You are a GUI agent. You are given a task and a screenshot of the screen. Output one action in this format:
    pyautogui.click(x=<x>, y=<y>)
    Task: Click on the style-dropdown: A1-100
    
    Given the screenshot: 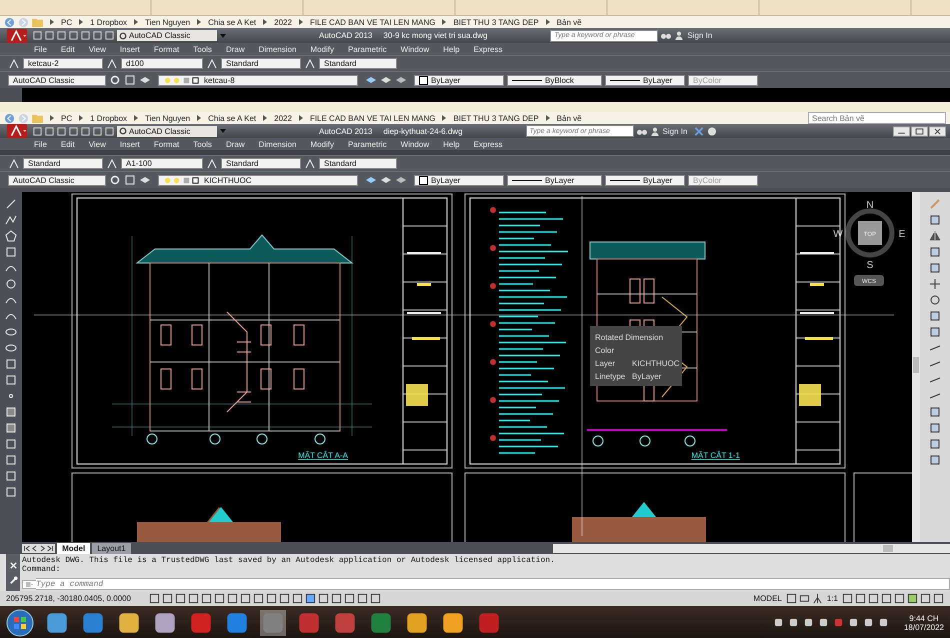 What is the action you would take?
    pyautogui.click(x=162, y=163)
    